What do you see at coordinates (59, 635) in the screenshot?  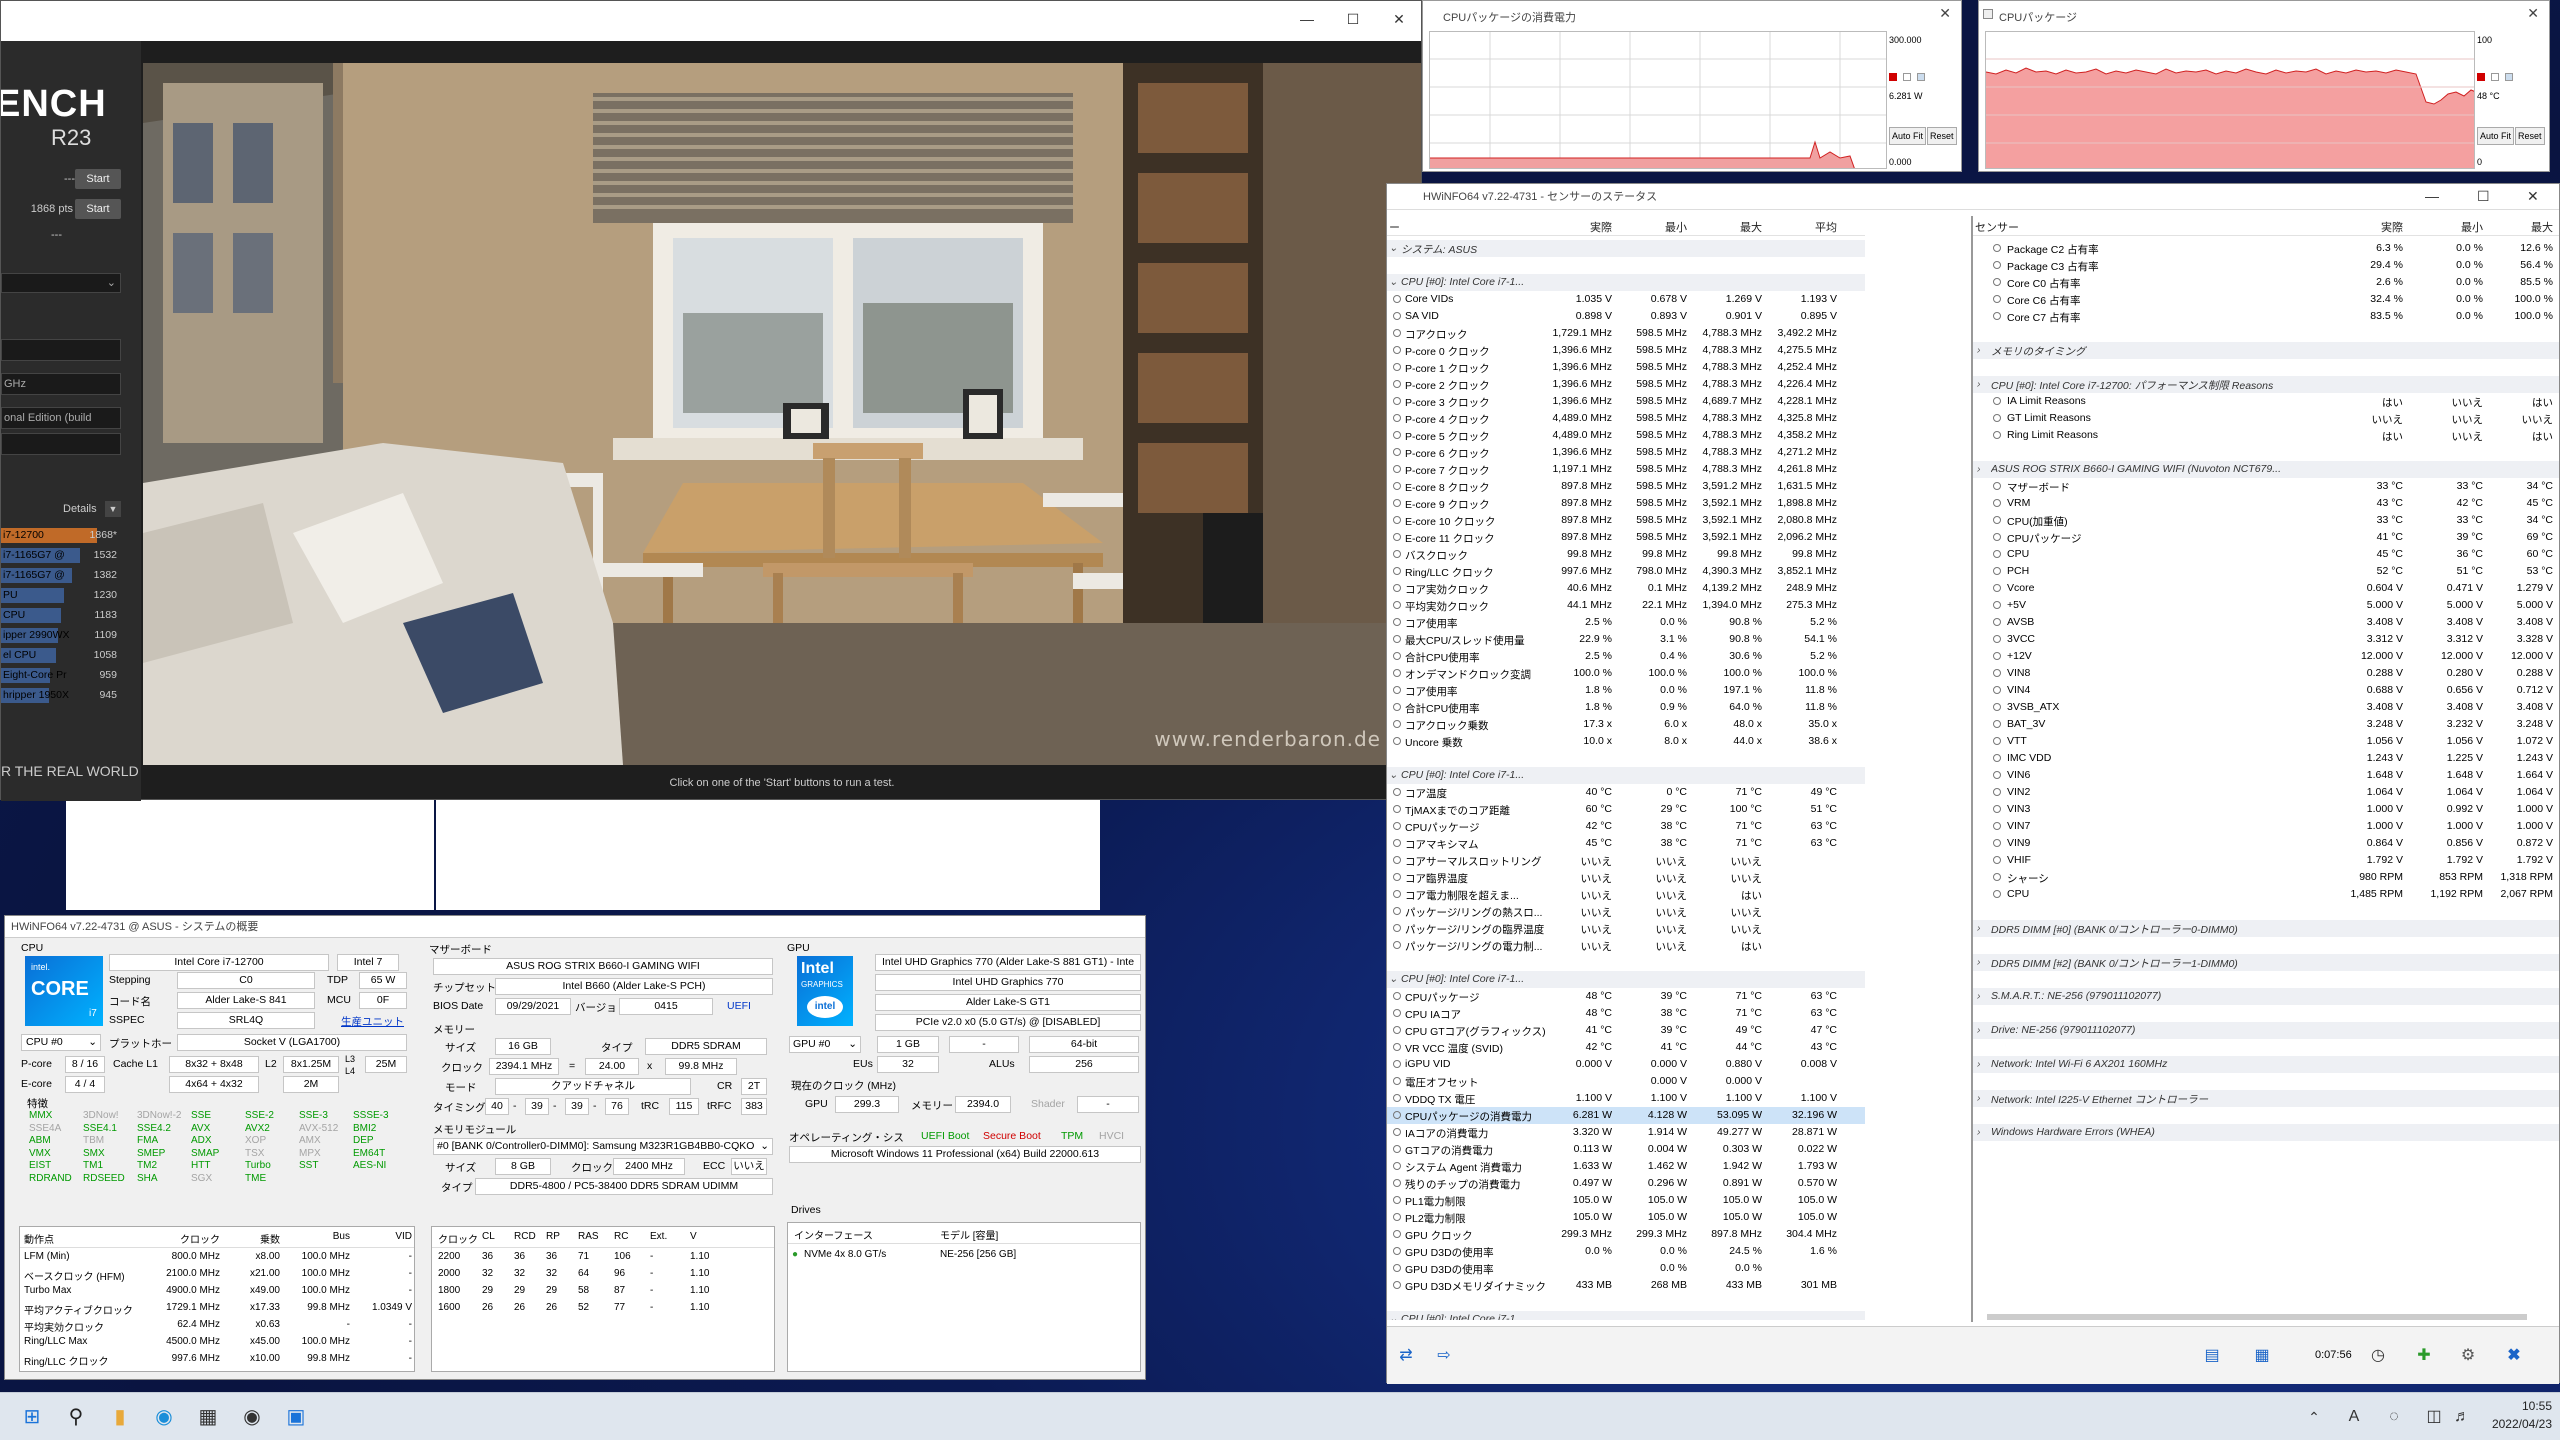 I see `ranking-row: ipper 2990WX 1109` at bounding box center [59, 635].